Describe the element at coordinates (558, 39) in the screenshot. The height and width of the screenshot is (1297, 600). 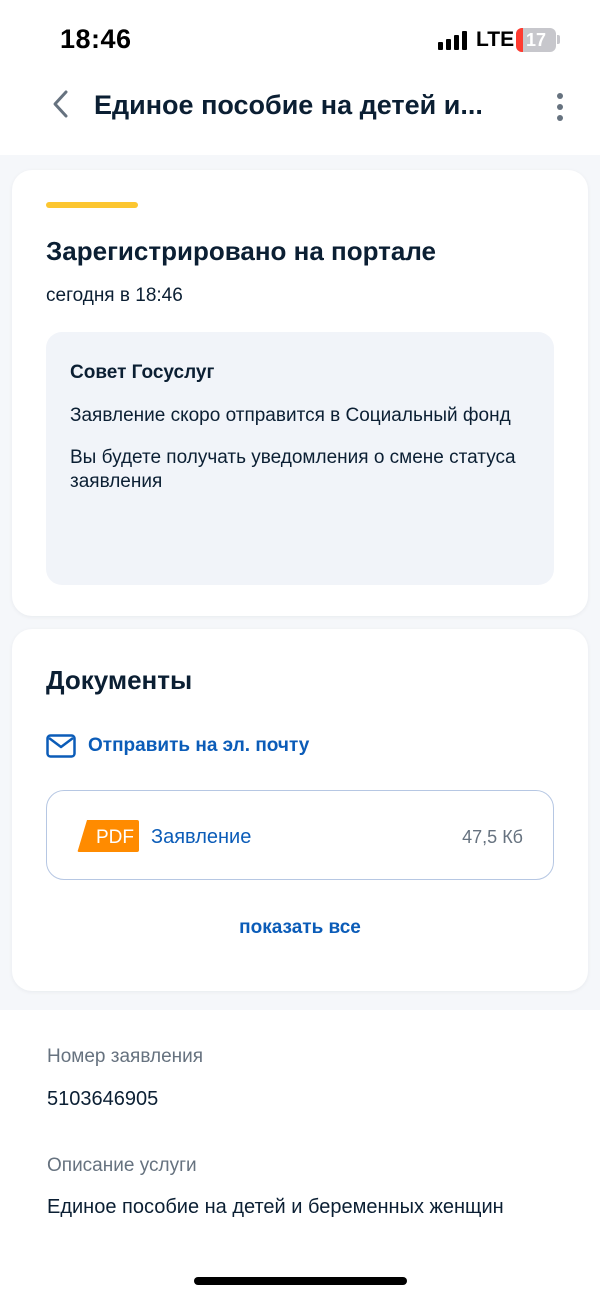
I see `battery-cap` at that location.